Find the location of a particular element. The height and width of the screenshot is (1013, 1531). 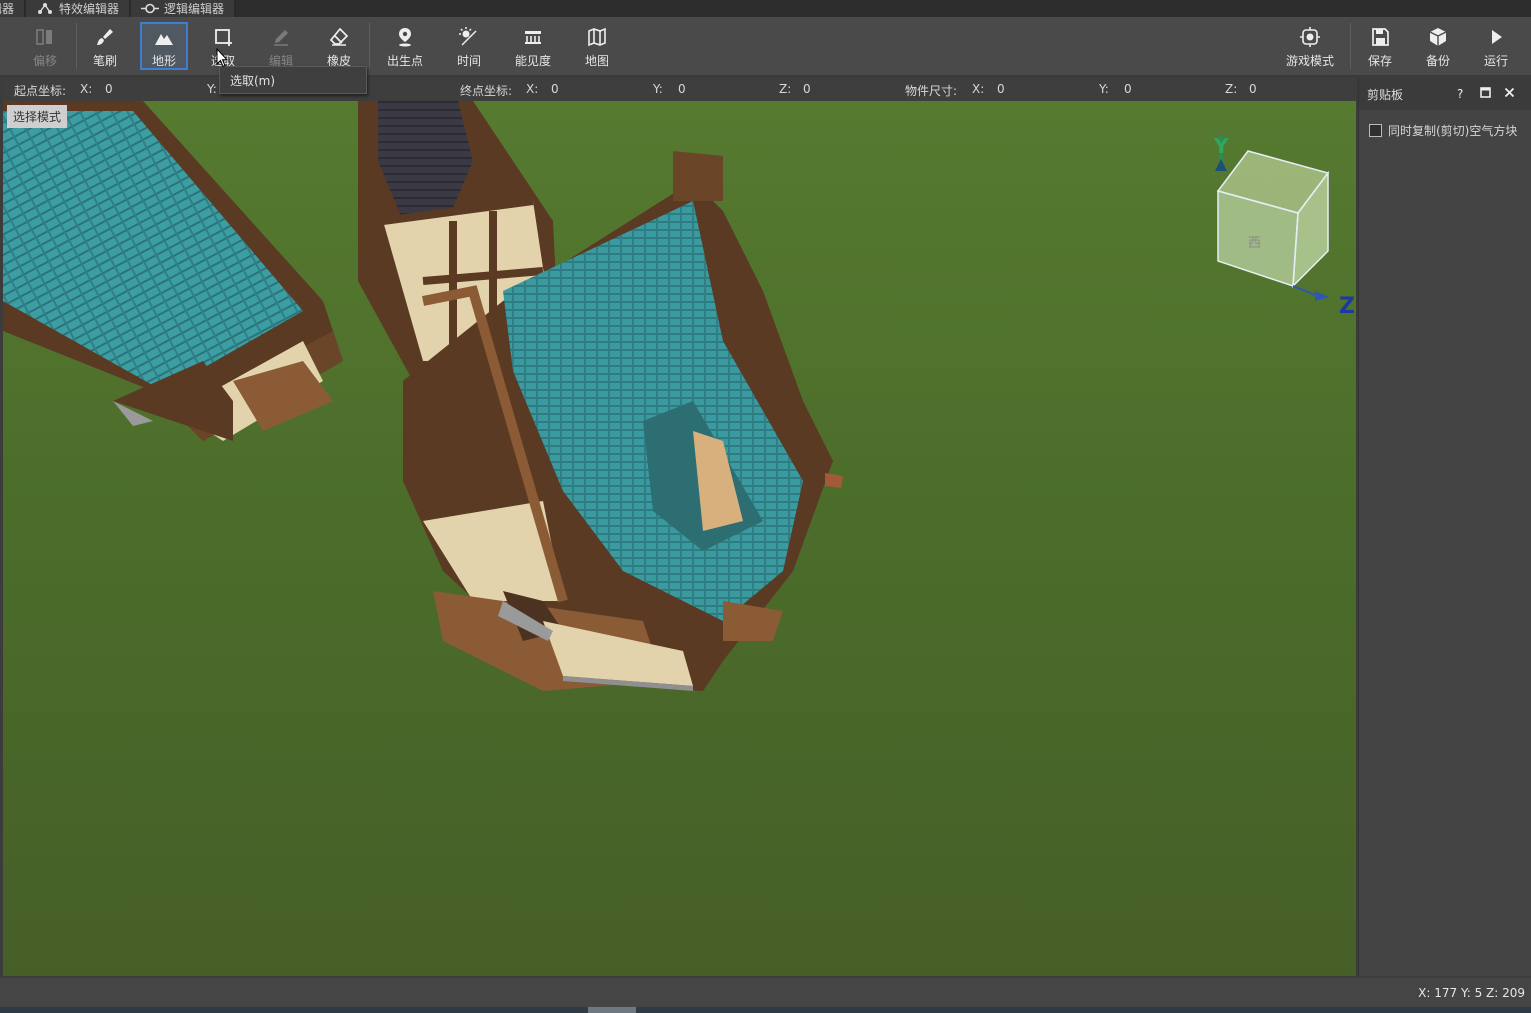

brush-button: 笔刷 is located at coordinates (105, 46).